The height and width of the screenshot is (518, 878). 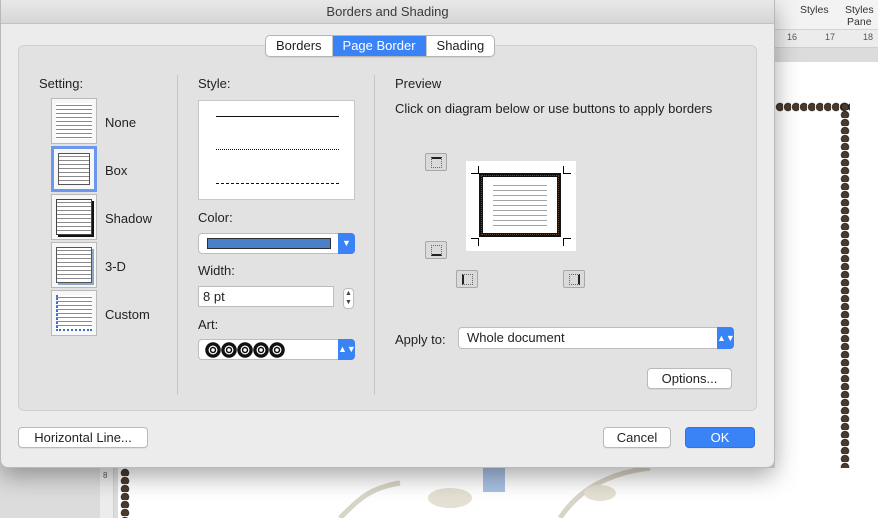 I want to click on style-label: Style:, so click(x=214, y=83).